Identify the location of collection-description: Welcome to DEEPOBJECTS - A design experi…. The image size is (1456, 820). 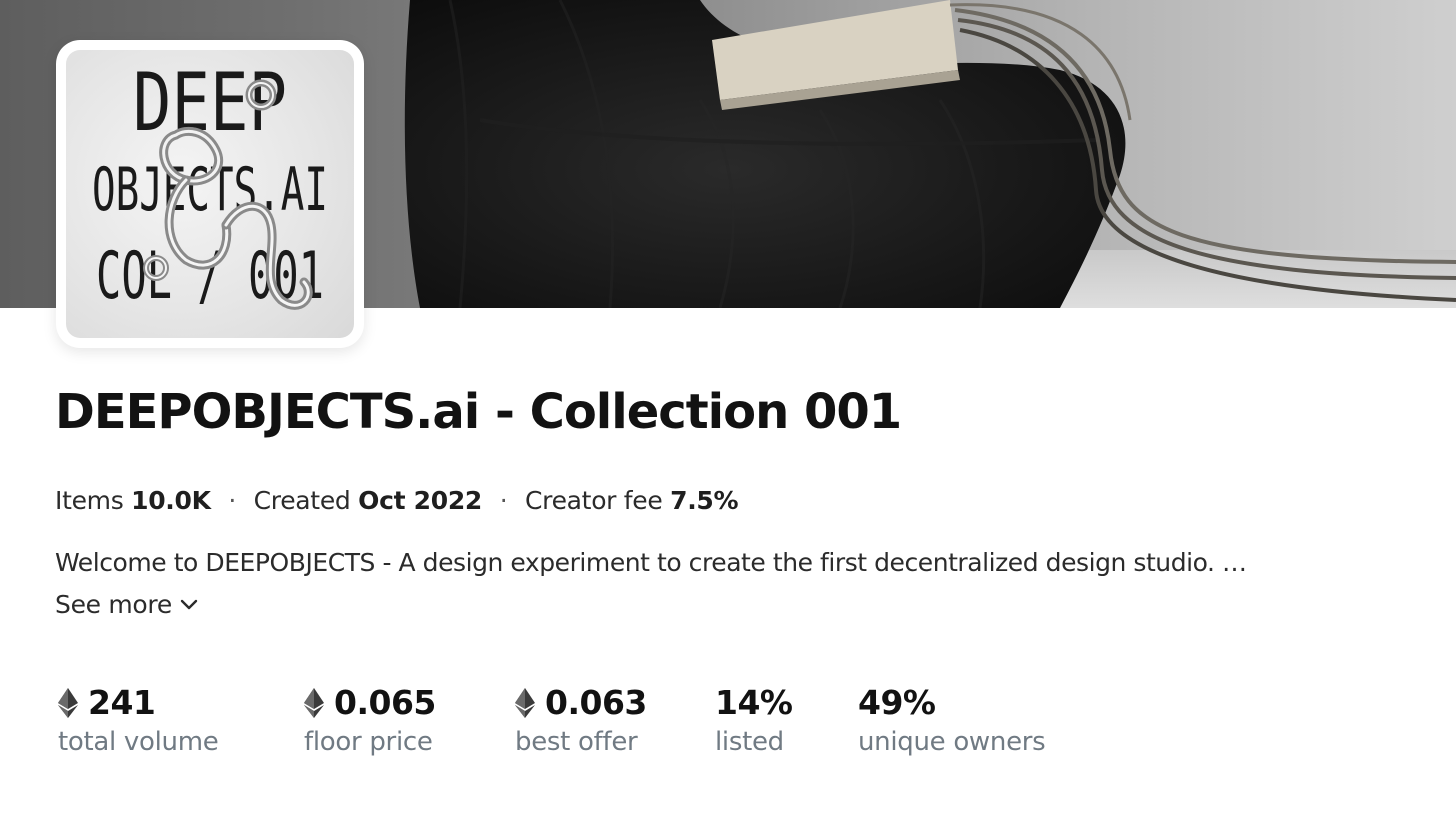
(651, 562).